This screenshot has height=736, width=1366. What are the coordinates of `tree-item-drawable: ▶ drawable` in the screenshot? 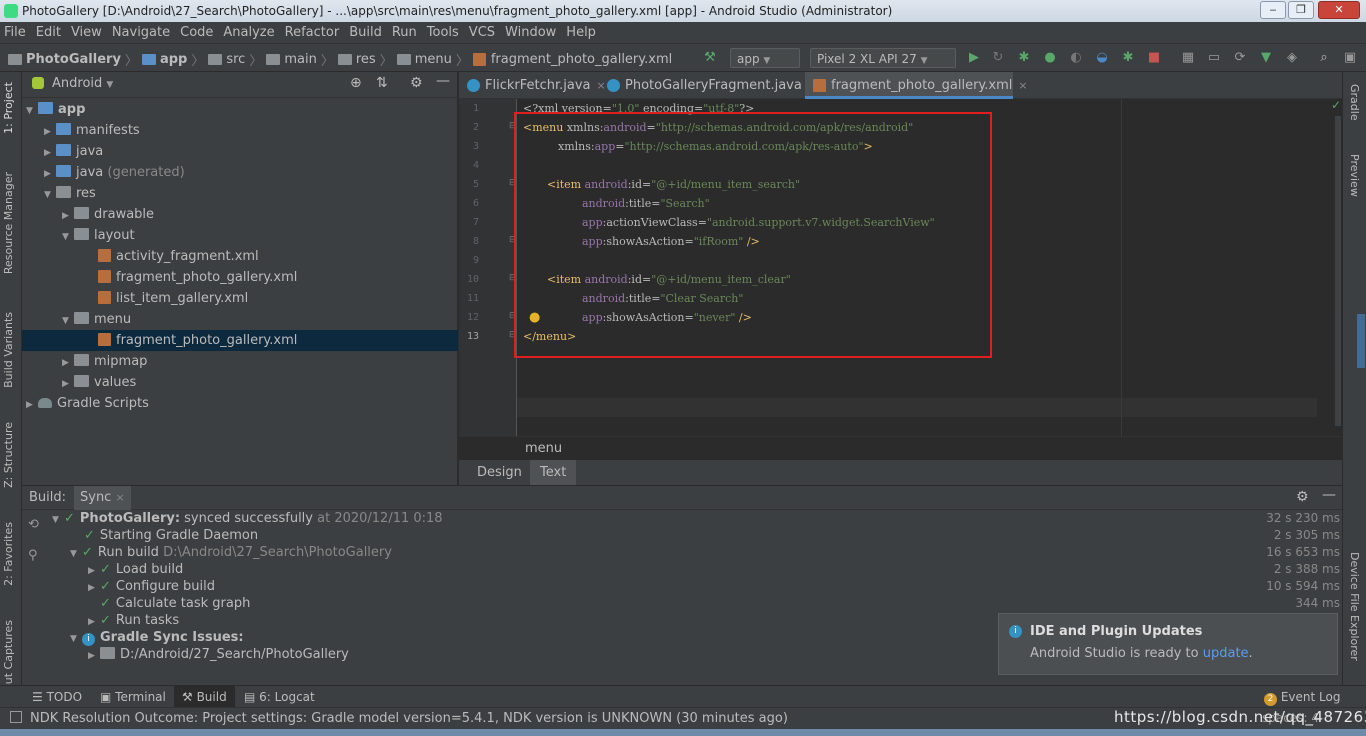 It's located at (240, 214).